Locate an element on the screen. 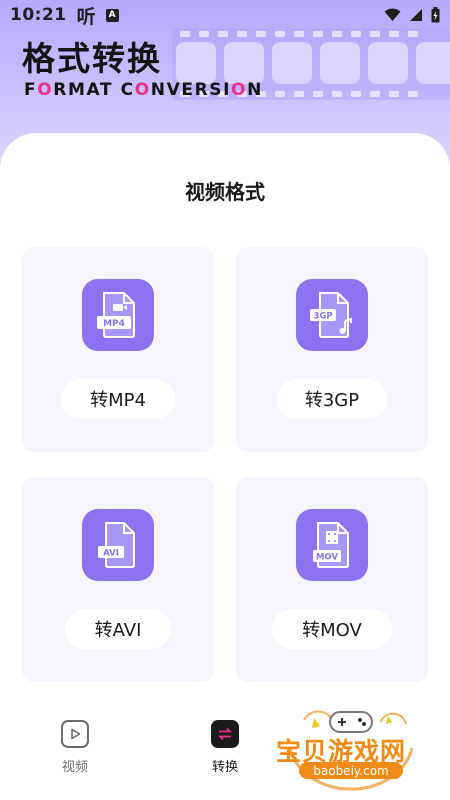  format-card-3gp: 3GP 转3GP is located at coordinates (332, 349).